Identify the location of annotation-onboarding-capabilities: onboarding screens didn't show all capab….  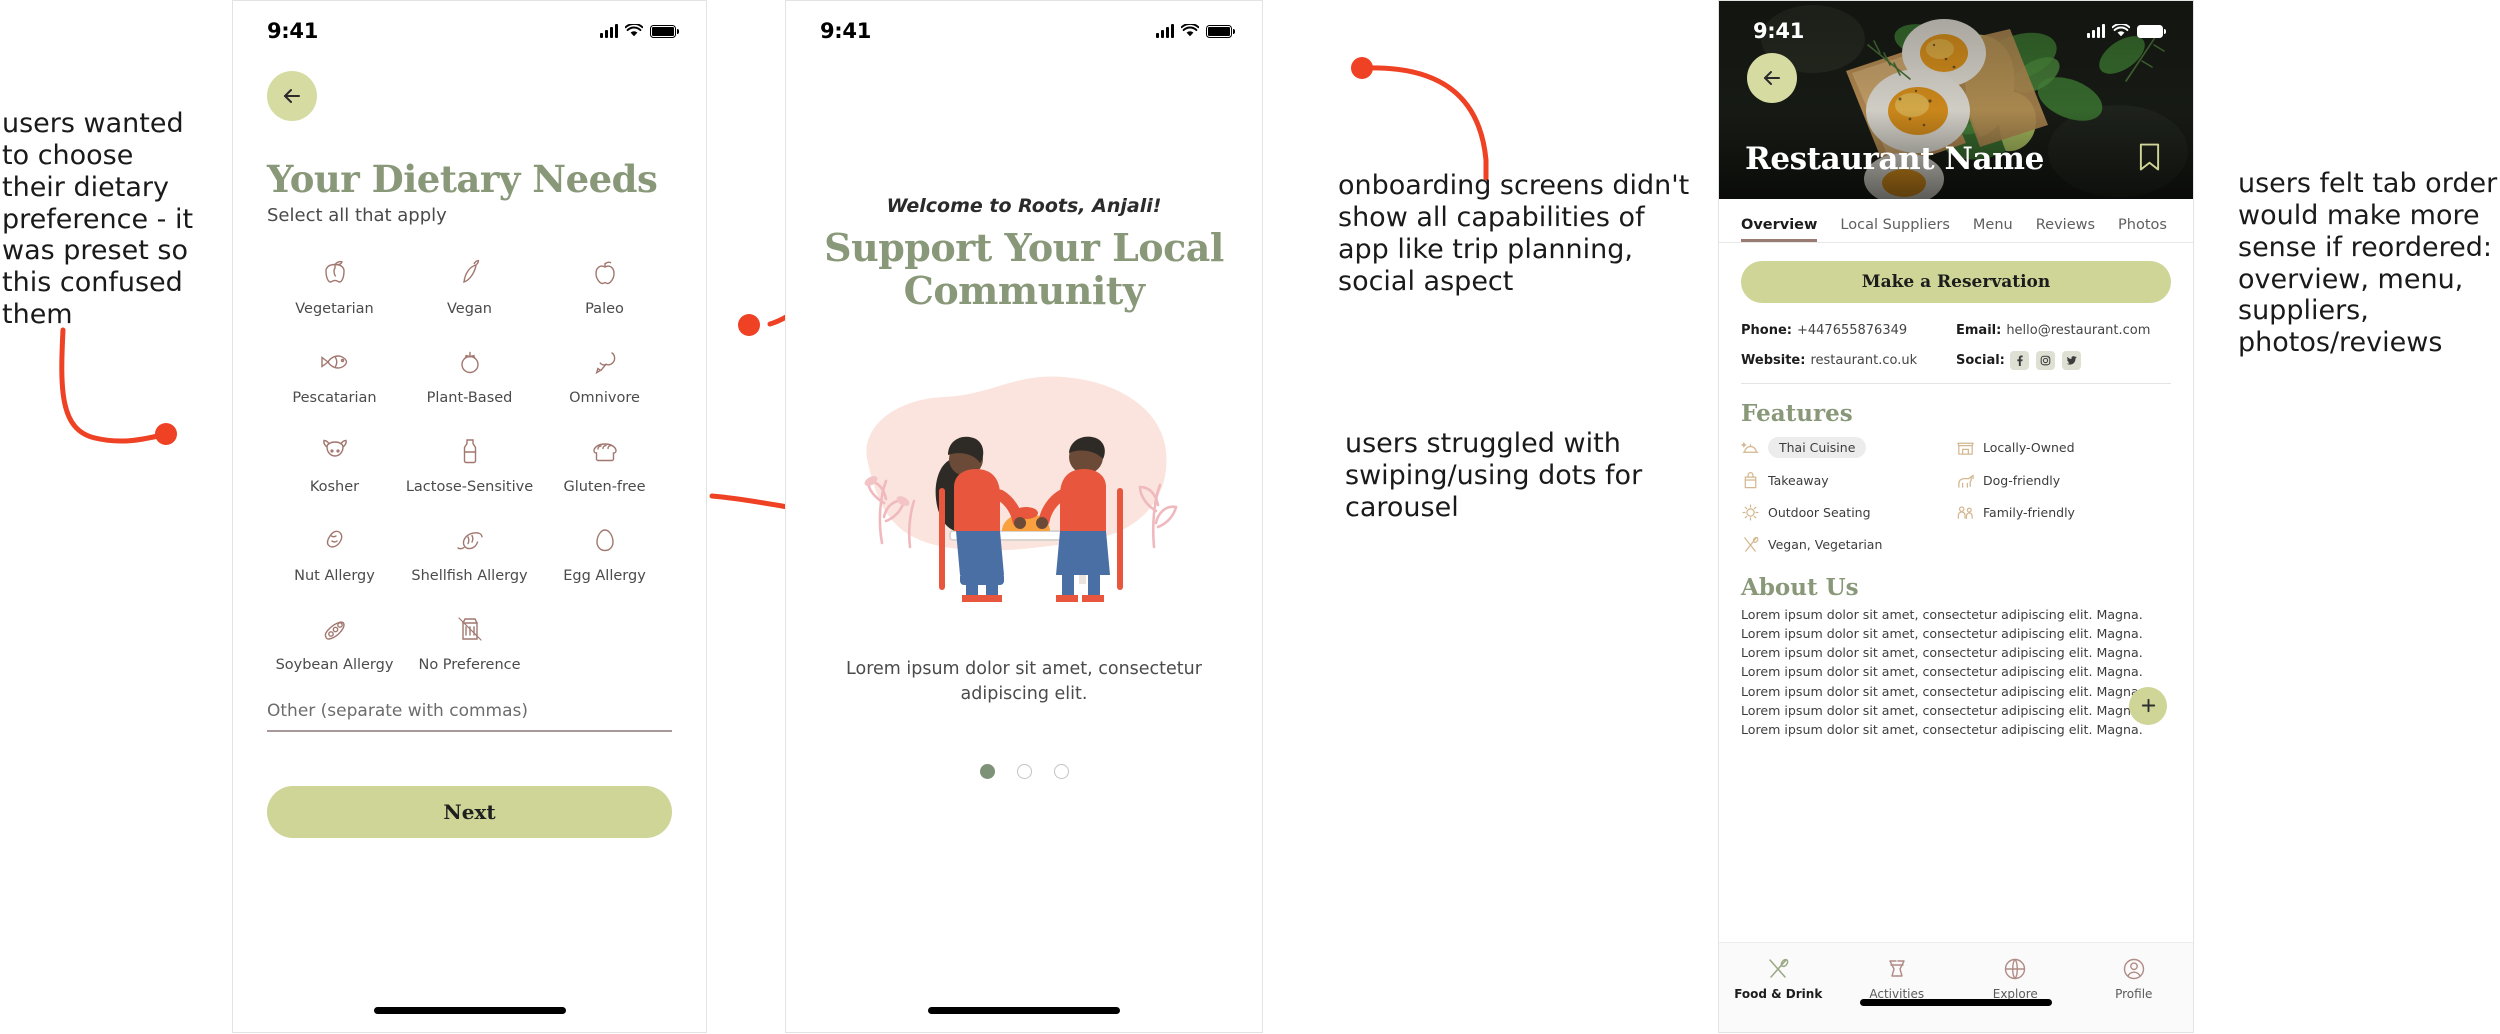
(1514, 233).